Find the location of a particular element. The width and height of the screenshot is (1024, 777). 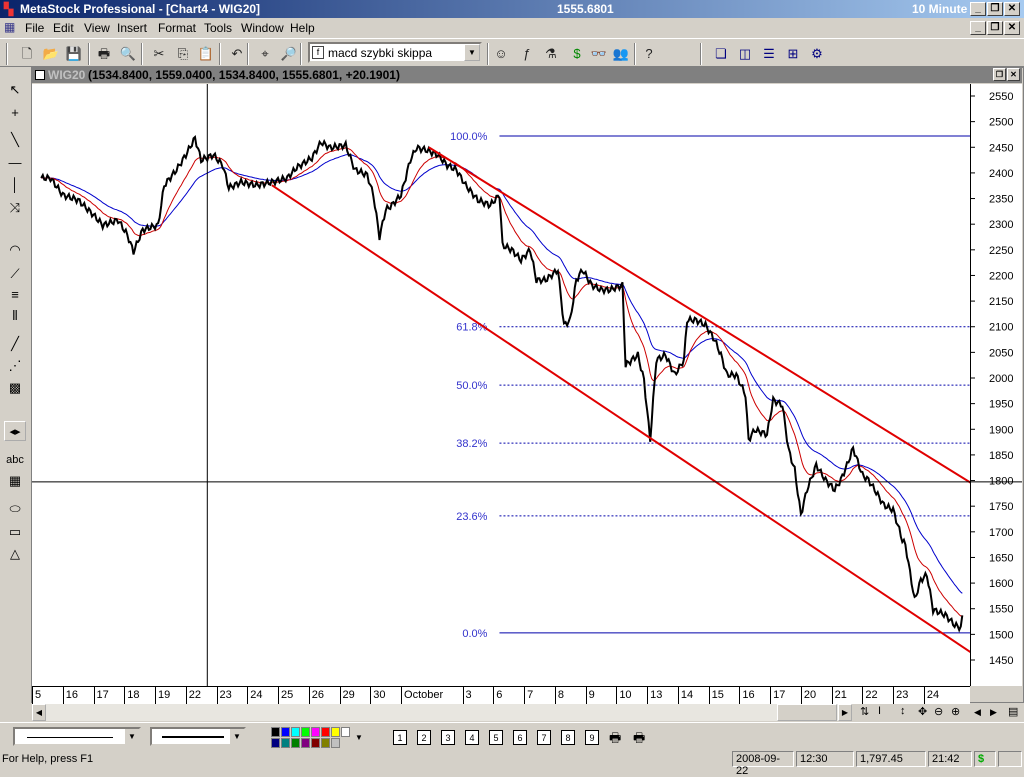

dollar-icon: $ is located at coordinates (577, 54).